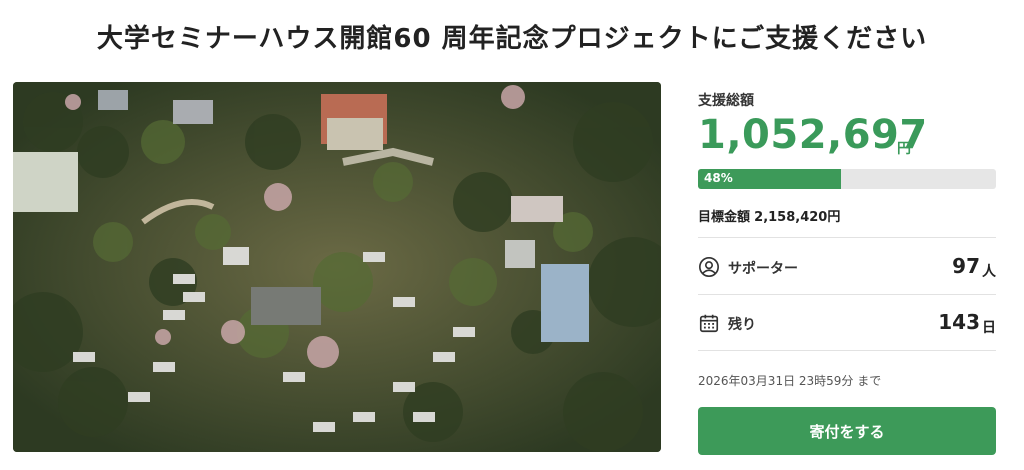 The width and height of the screenshot is (1024, 470). I want to click on supporters-label: サポーター, so click(763, 269).